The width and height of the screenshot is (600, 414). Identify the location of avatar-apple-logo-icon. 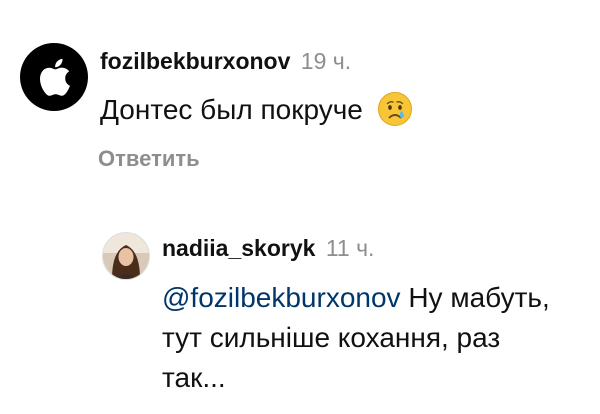
(54, 77).